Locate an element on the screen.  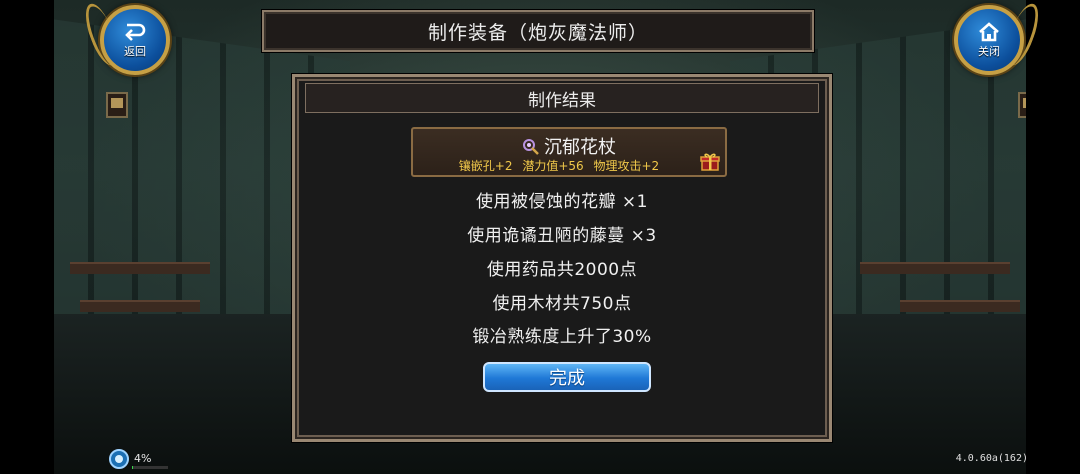
close-button: 关闭 is located at coordinates (997, 38).